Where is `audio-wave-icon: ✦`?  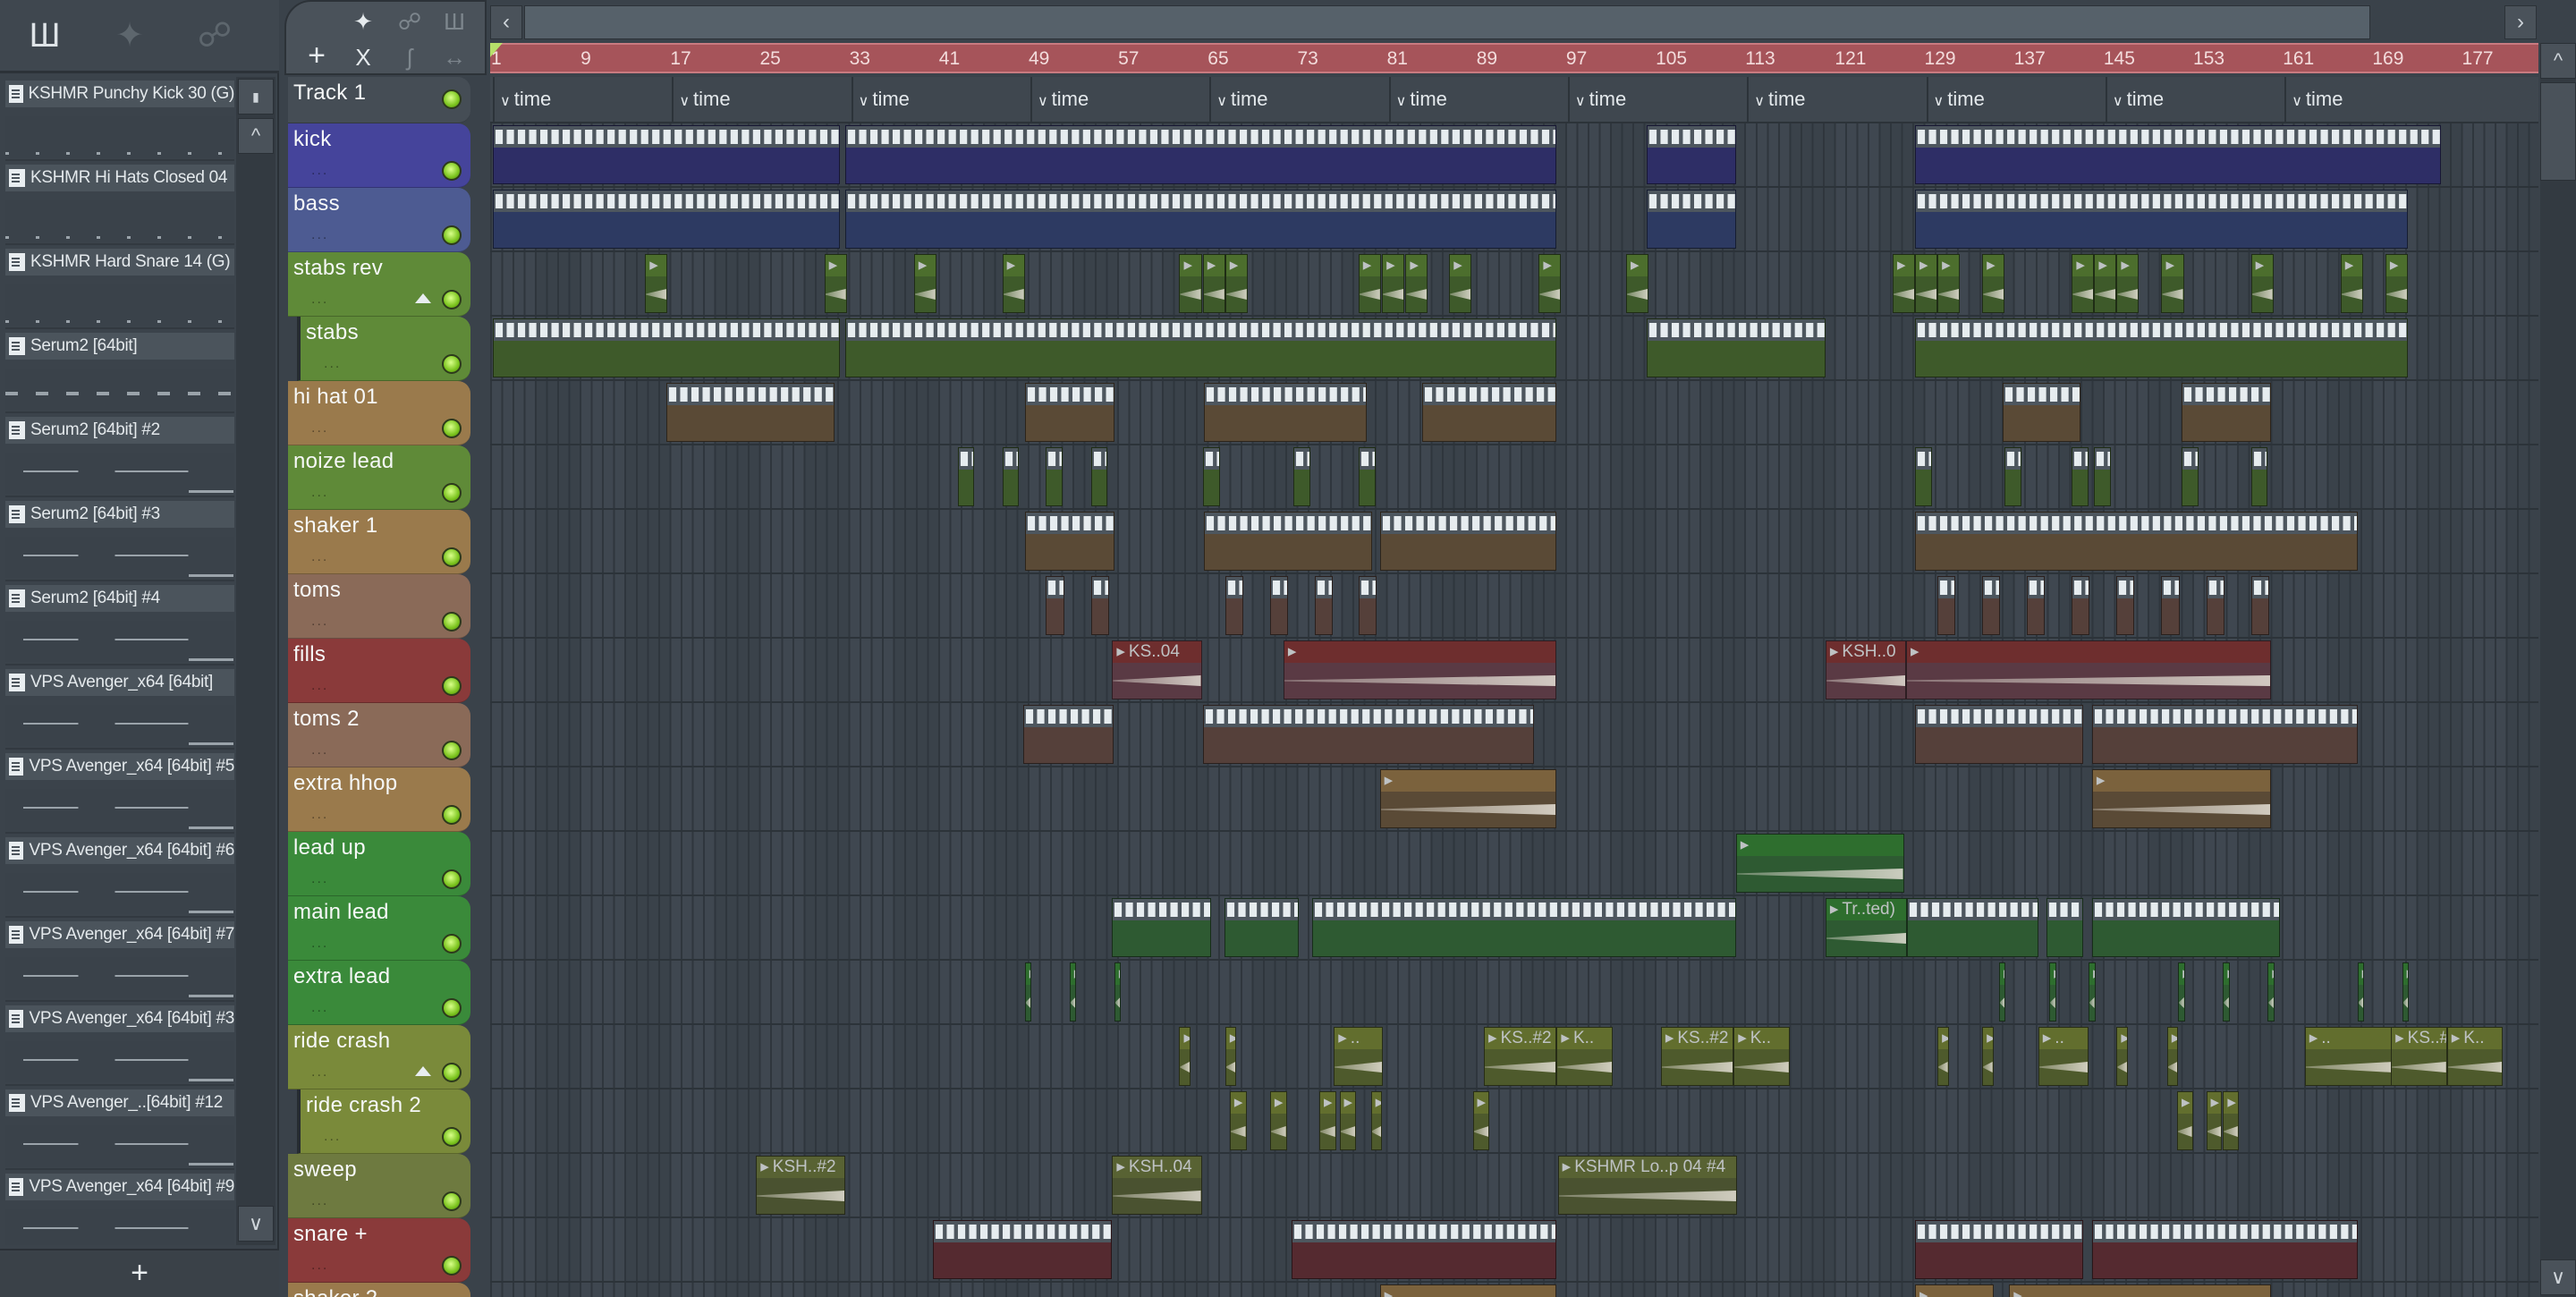
audio-wave-icon: ✦ is located at coordinates (363, 21).